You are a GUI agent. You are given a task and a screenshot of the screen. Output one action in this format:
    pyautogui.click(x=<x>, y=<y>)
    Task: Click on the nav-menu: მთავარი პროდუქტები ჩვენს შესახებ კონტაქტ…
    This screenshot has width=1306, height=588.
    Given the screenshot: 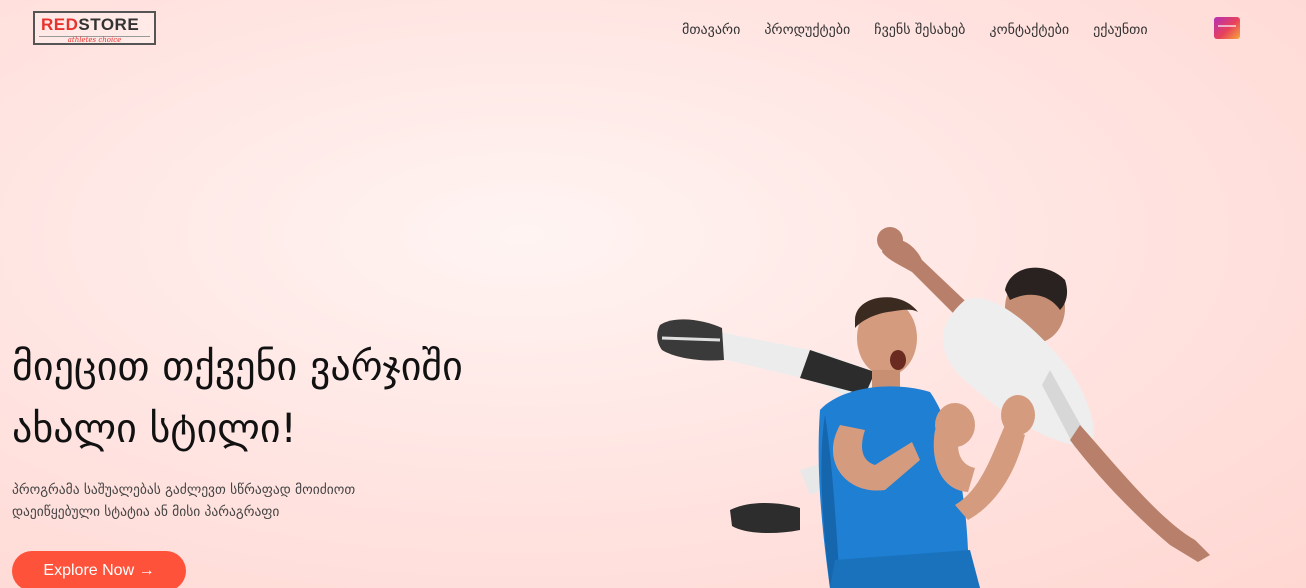 What is the action you would take?
    pyautogui.click(x=927, y=30)
    